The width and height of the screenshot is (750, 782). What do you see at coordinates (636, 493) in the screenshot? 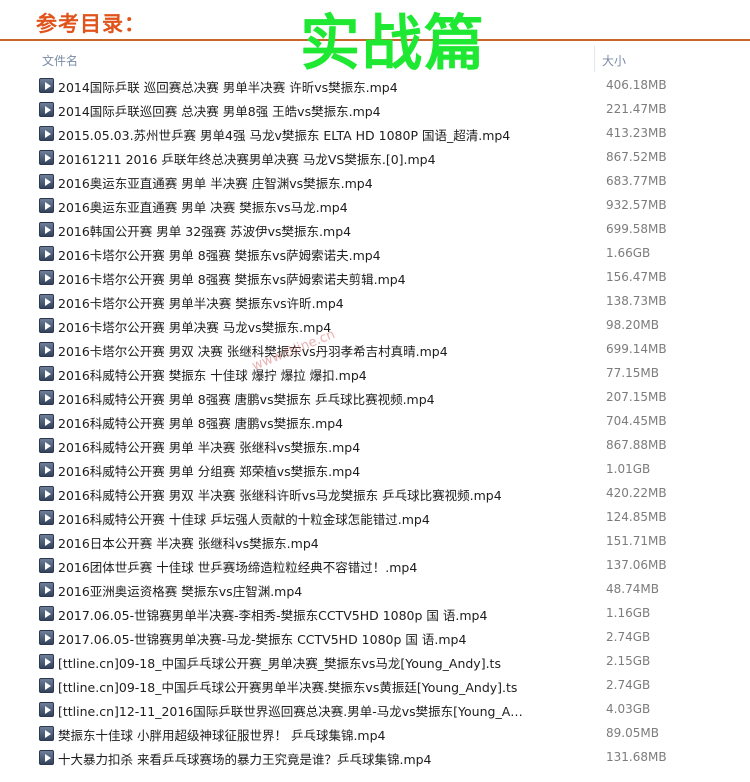
I see `file-size: 420.22MB` at bounding box center [636, 493].